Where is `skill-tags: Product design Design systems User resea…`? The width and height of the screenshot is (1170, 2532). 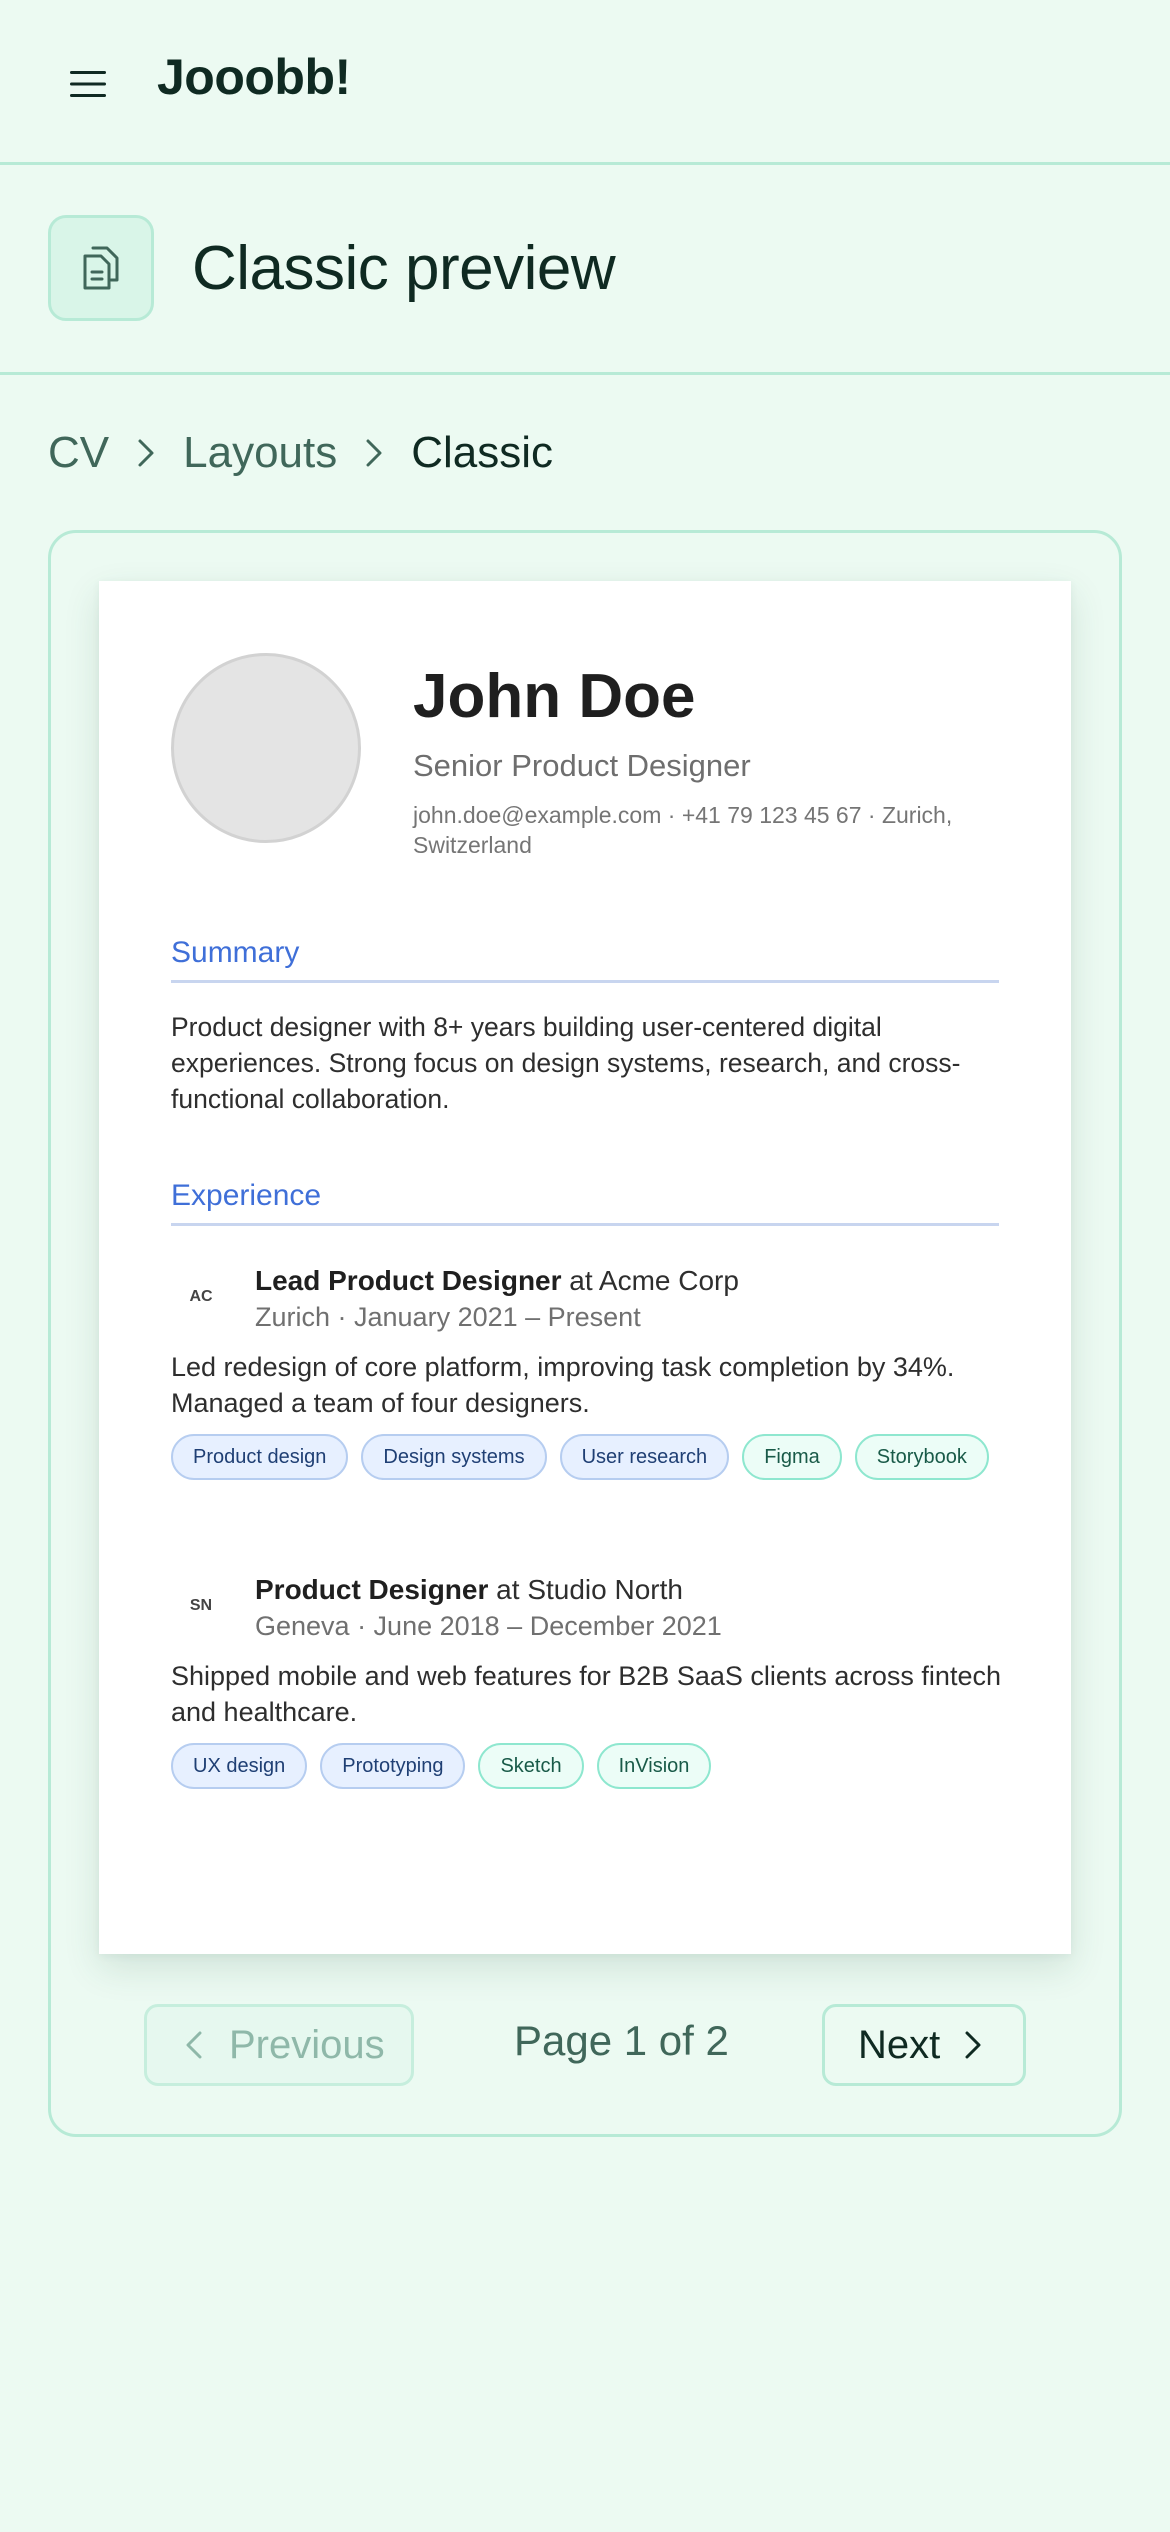 skill-tags: Product design Design systems User resea… is located at coordinates (586, 1457).